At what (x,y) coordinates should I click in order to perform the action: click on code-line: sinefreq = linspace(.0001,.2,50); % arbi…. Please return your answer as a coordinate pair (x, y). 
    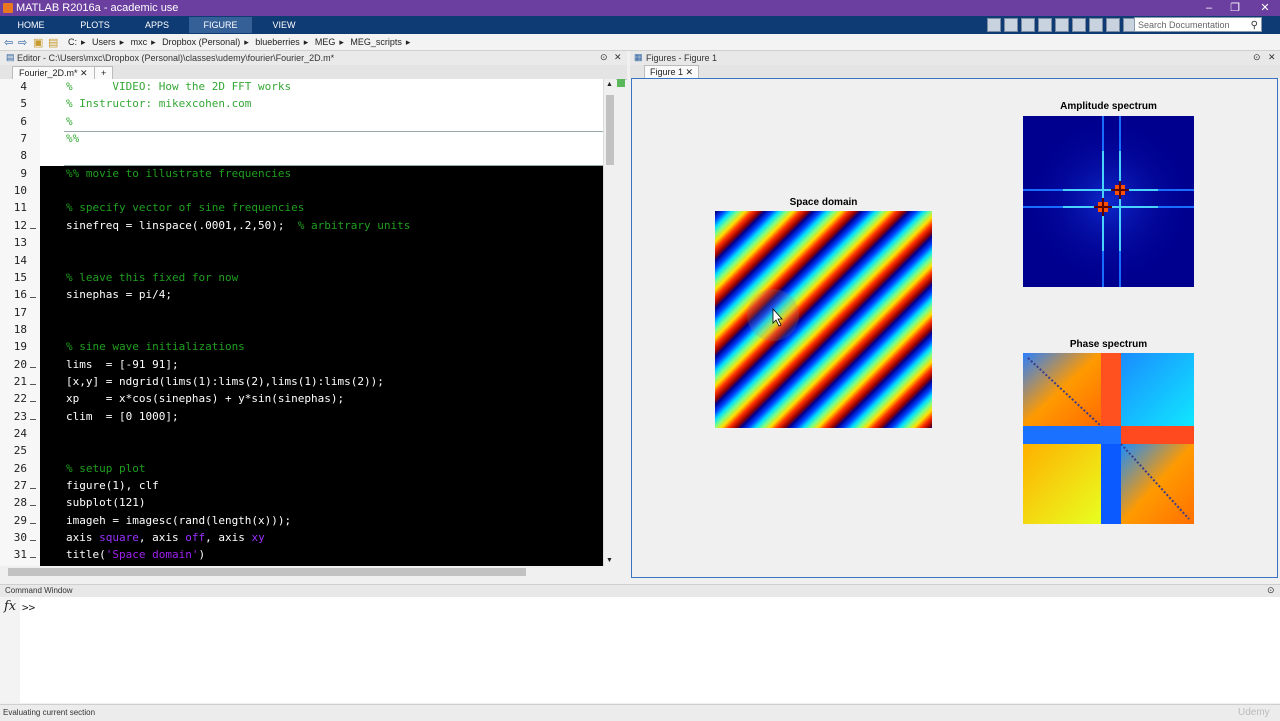
    Looking at the image, I should click on (238, 225).